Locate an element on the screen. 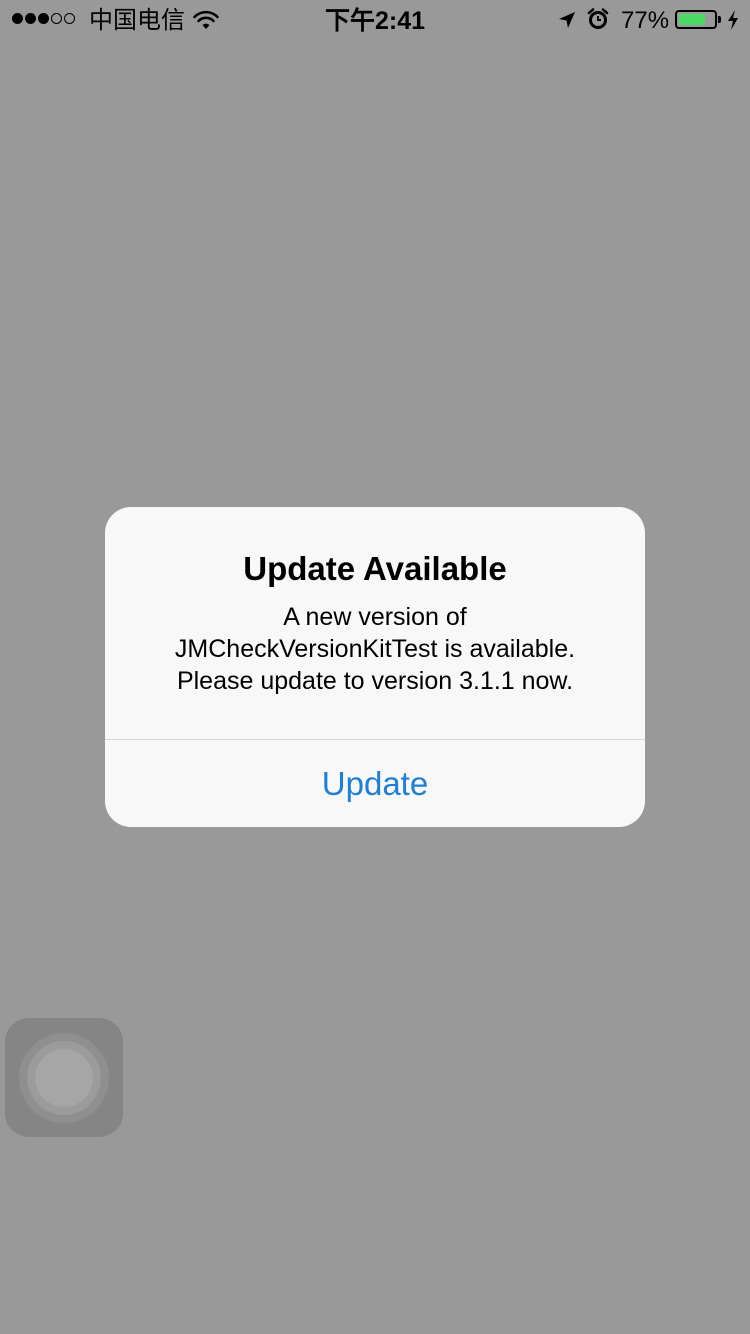  alert-message-line: A new version of is located at coordinates (375, 617).